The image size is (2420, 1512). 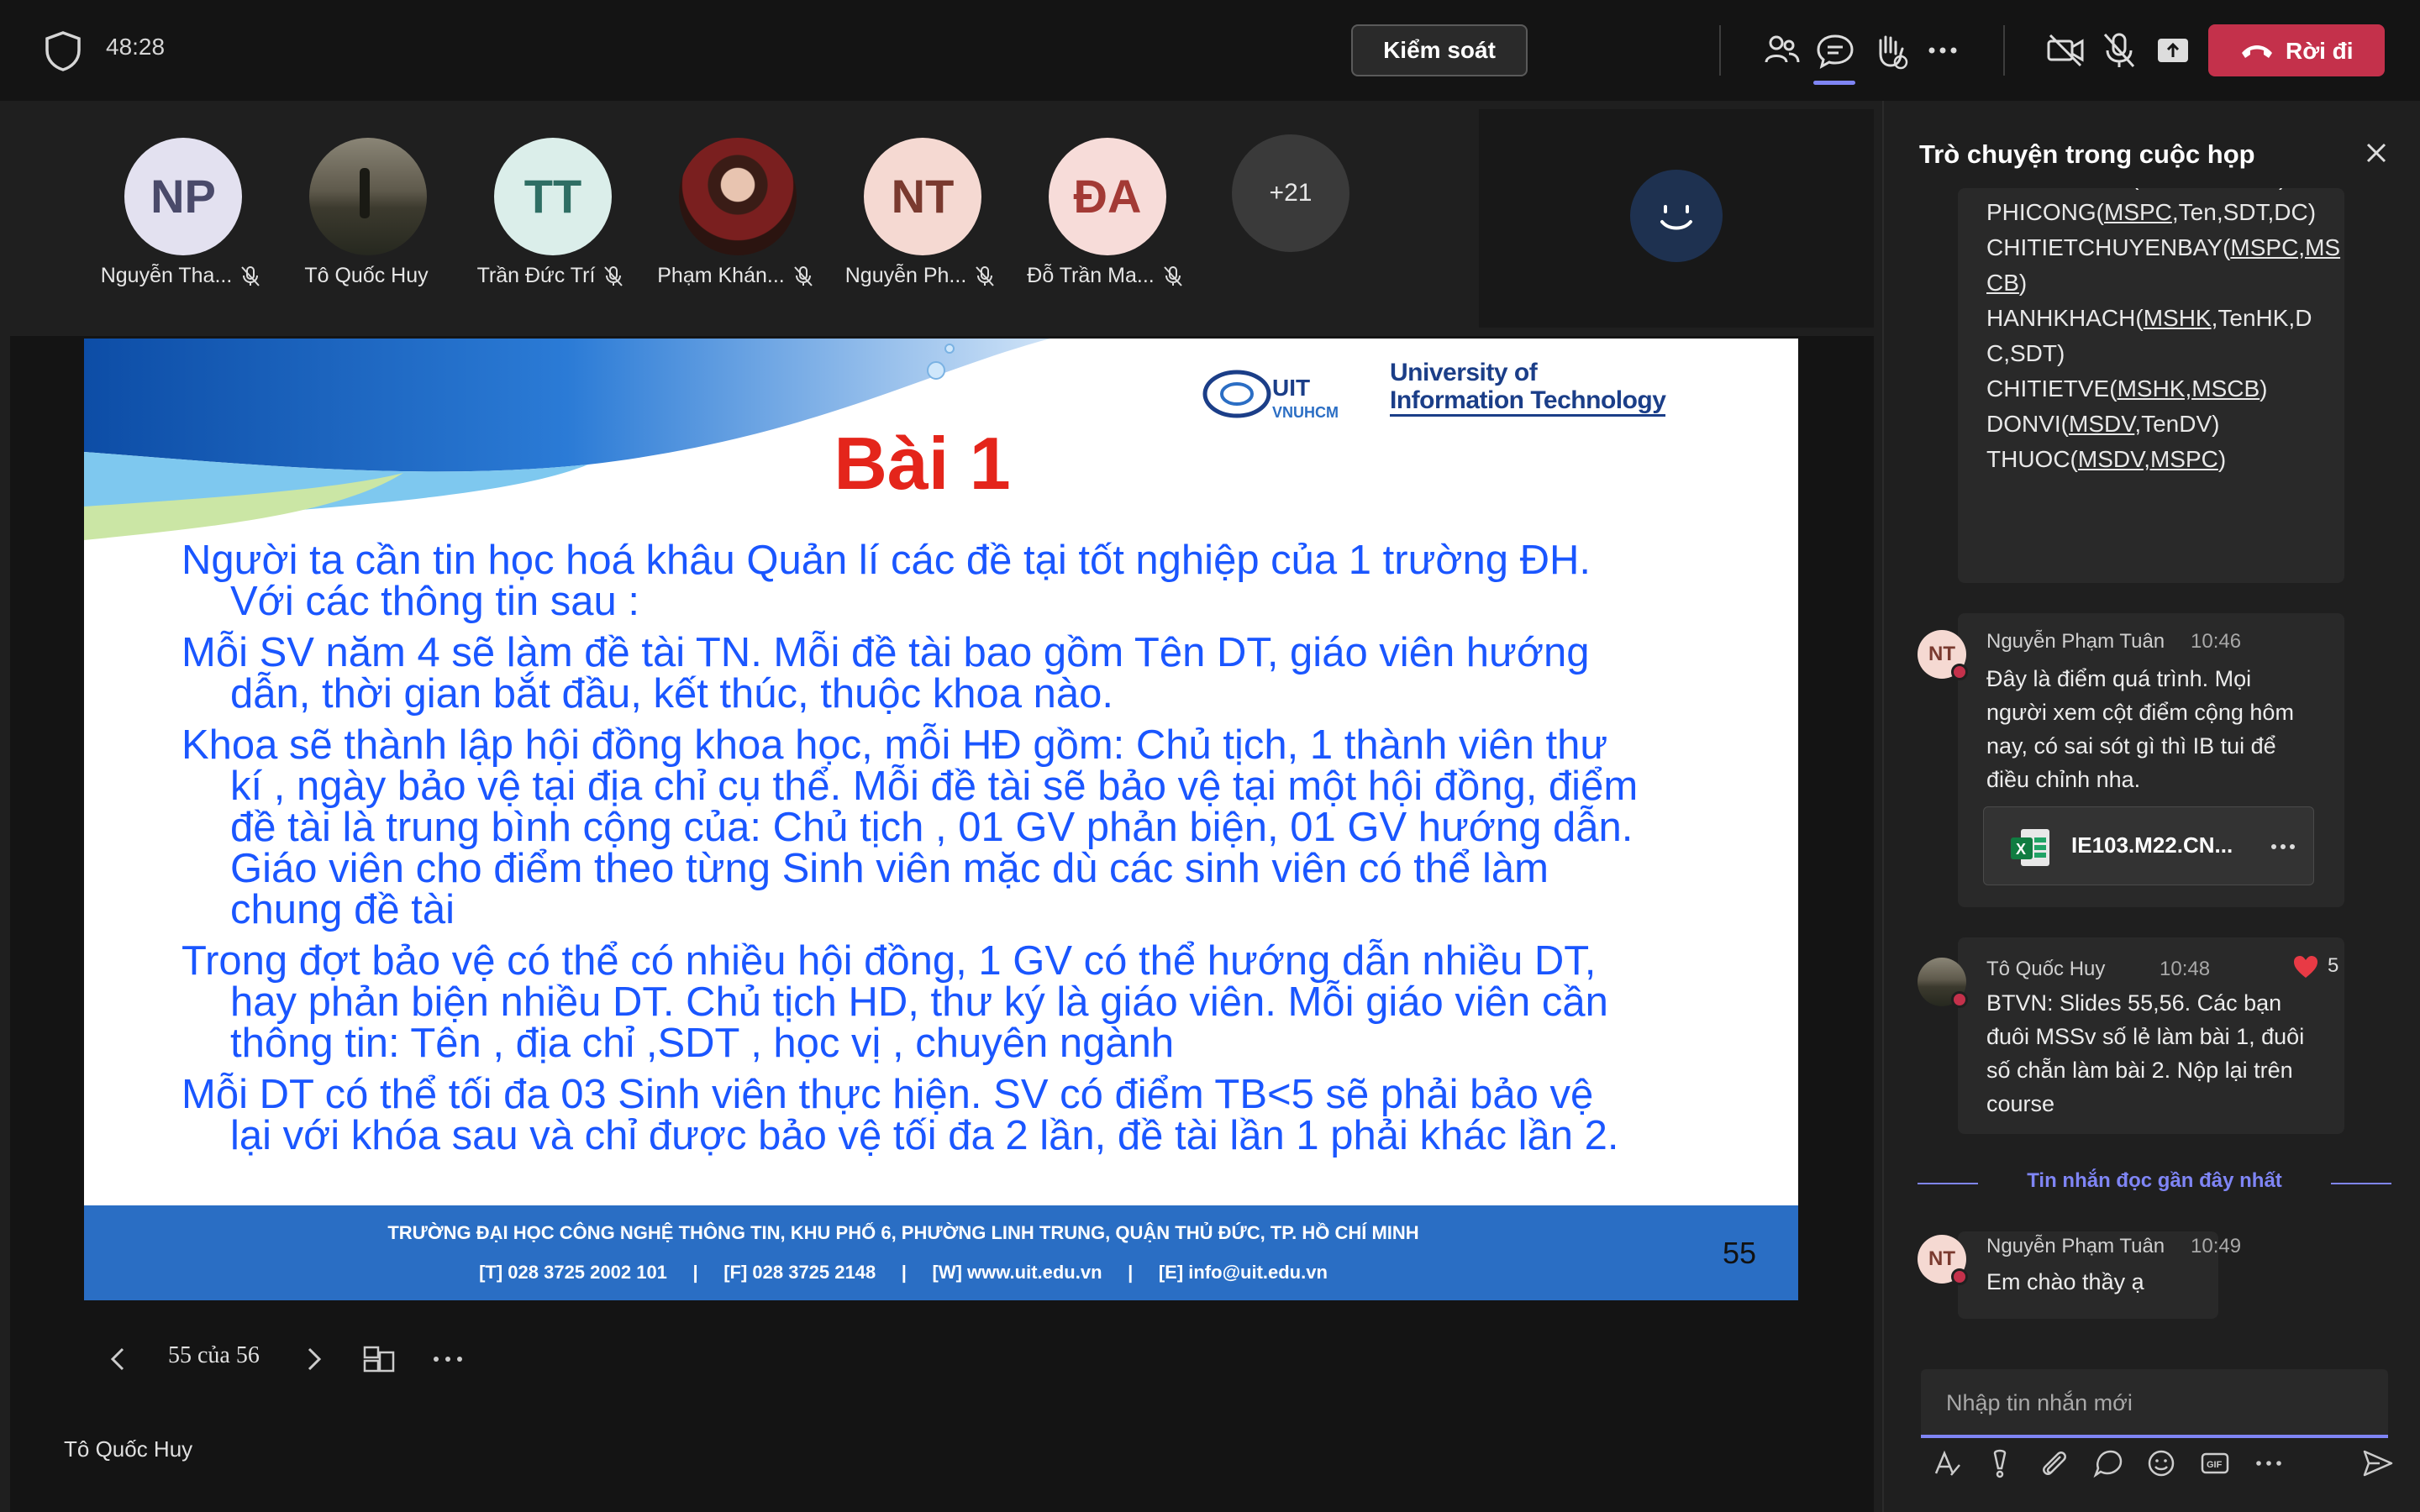 What do you see at coordinates (2021, 1103) in the screenshot?
I see `message-line: course` at bounding box center [2021, 1103].